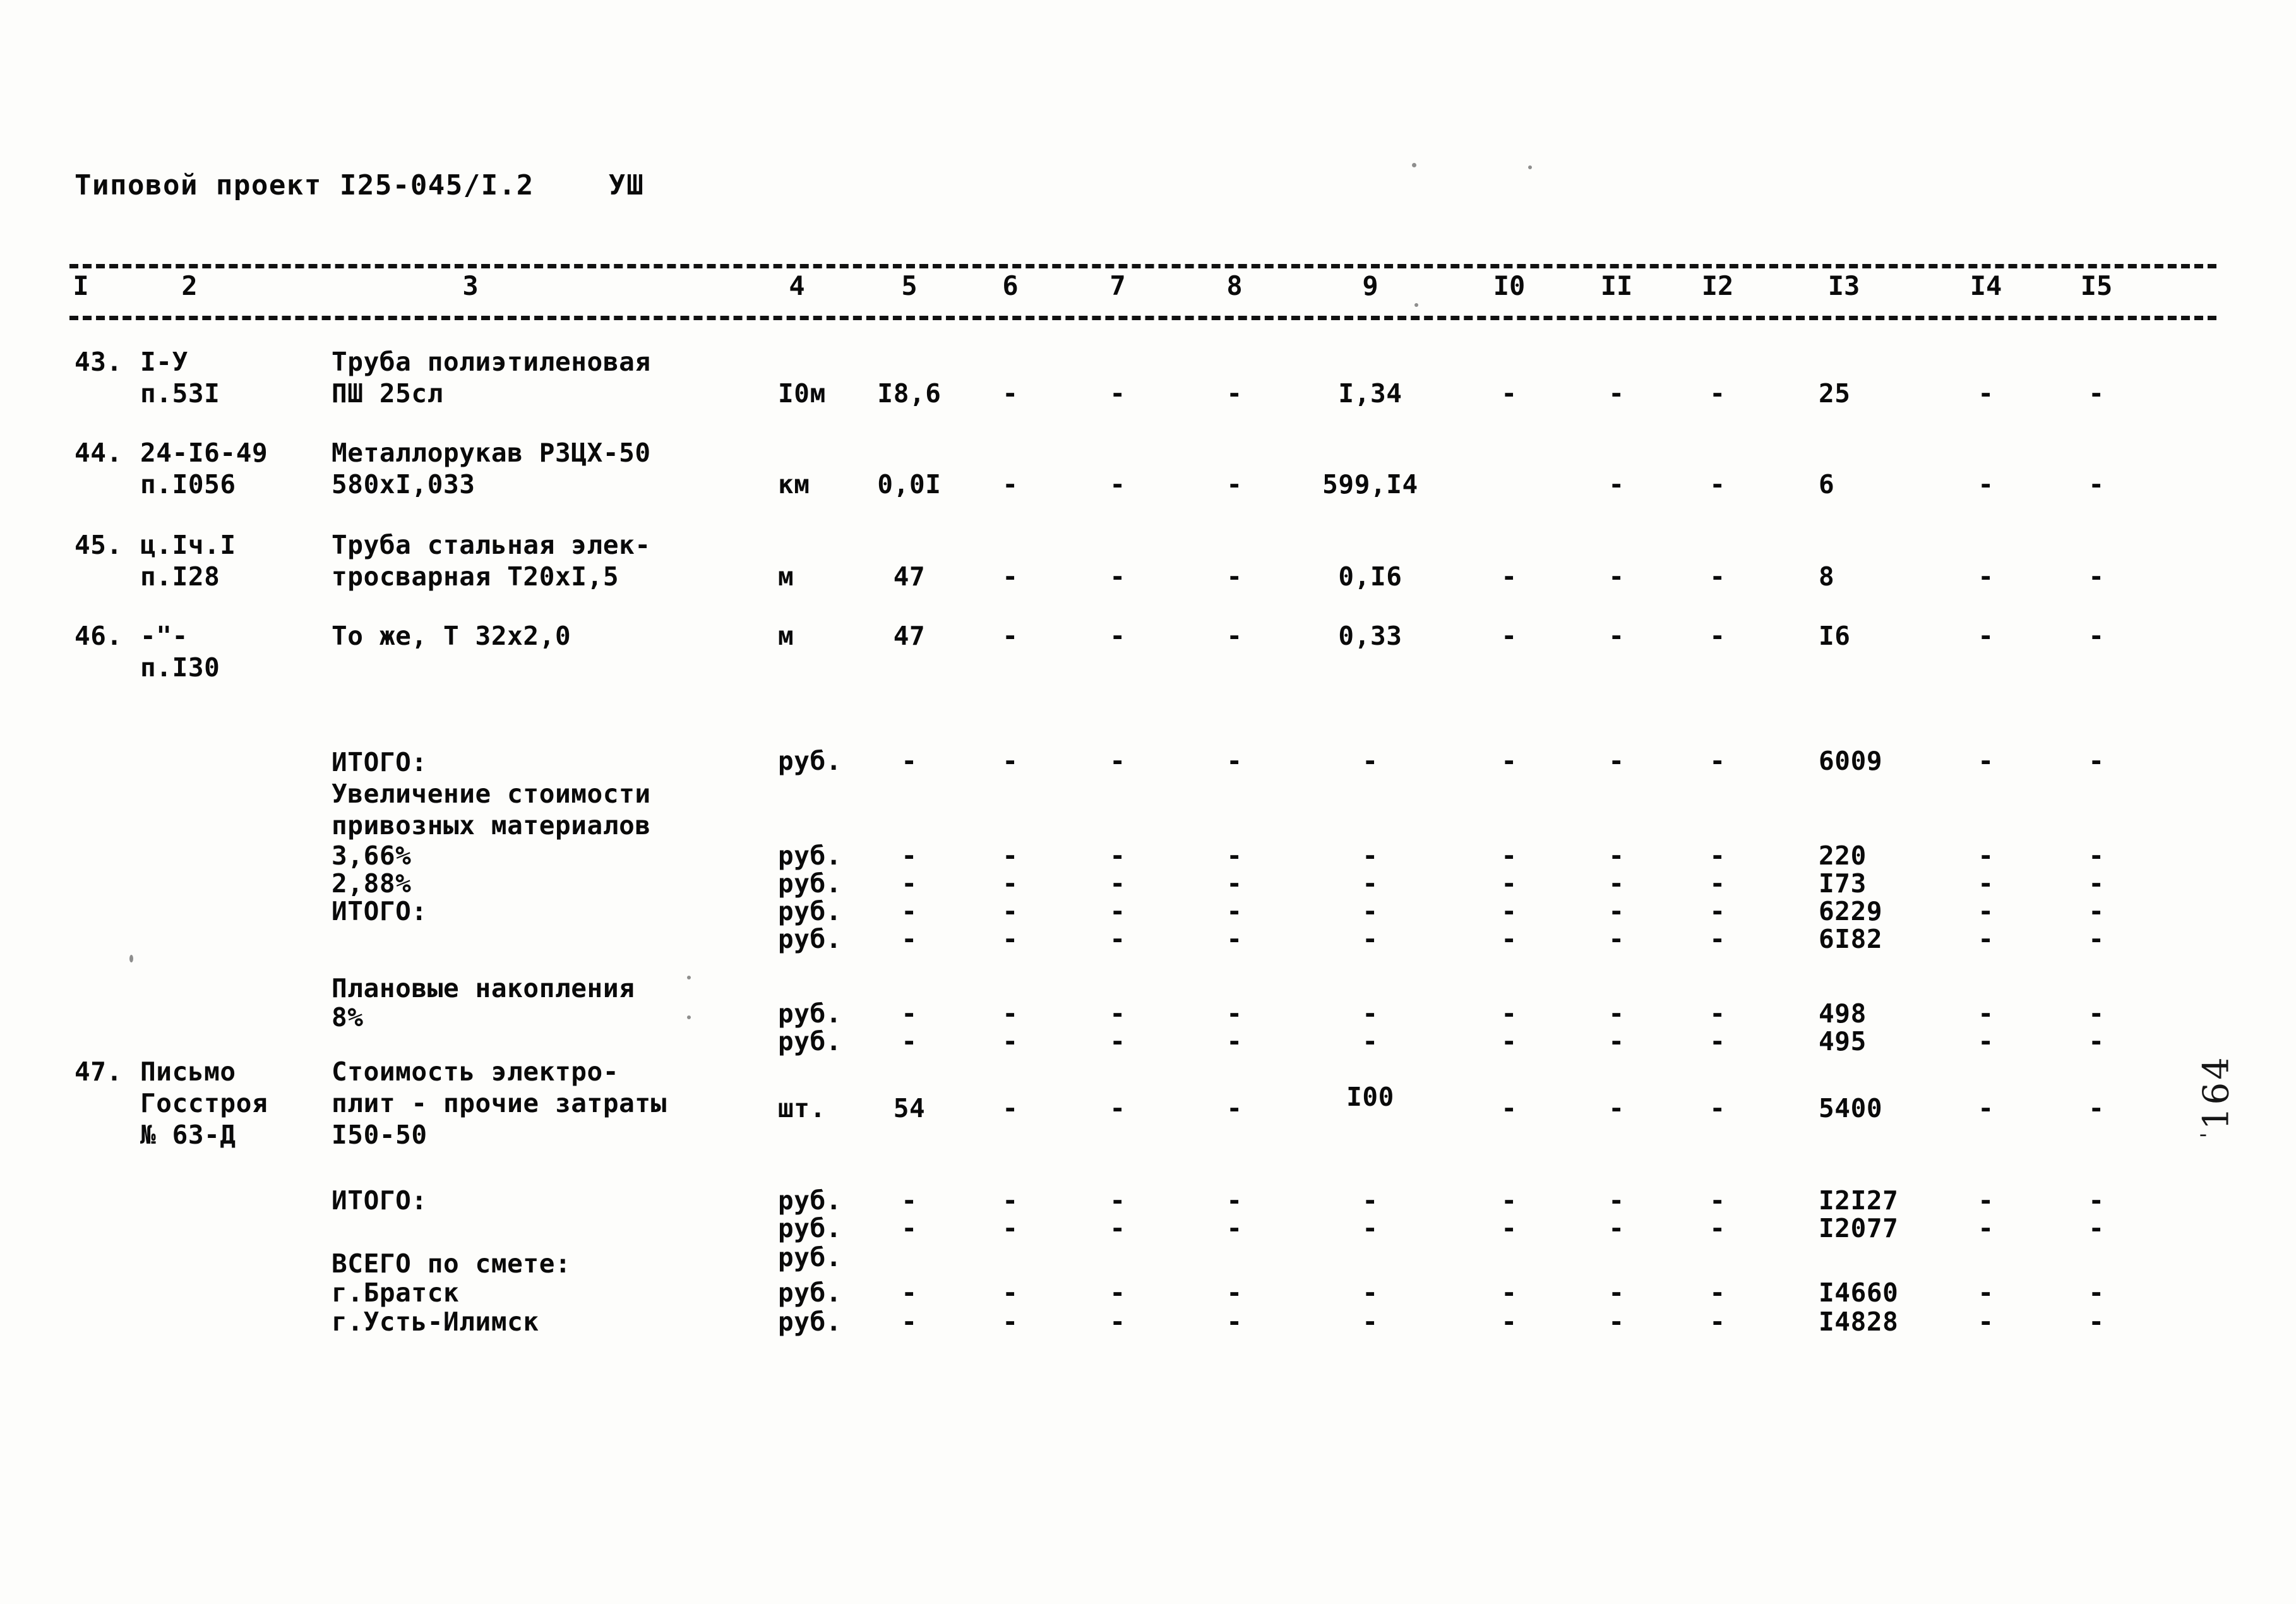 Image resolution: width=2296 pixels, height=1604 pixels. I want to click on table-cell-desc: ВСЕГО по смете:, so click(452, 1263).